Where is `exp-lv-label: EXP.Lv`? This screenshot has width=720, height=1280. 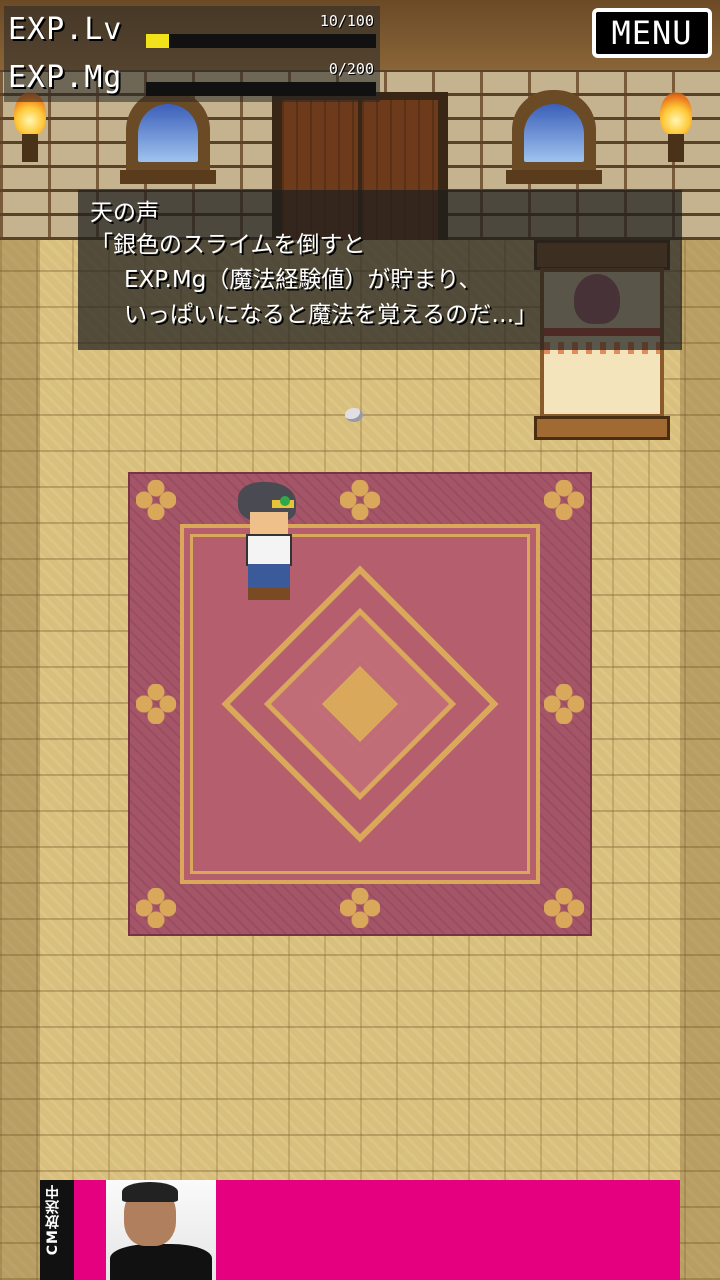
exp-lv-label: EXP.Lv is located at coordinates (65, 29).